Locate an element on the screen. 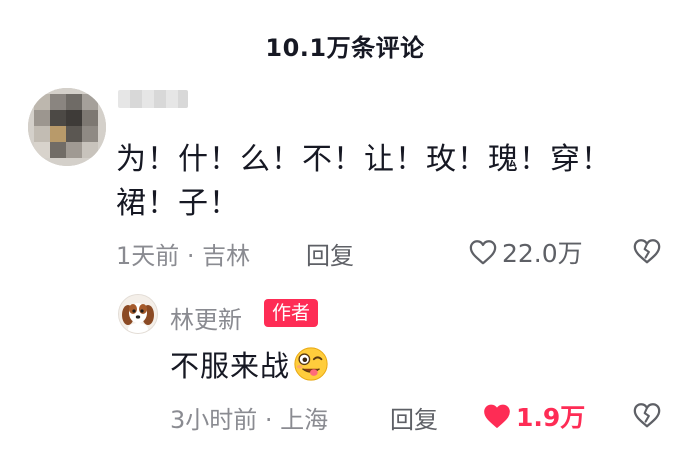 The width and height of the screenshot is (690, 464). like-button: 1.9万 is located at coordinates (533, 416).